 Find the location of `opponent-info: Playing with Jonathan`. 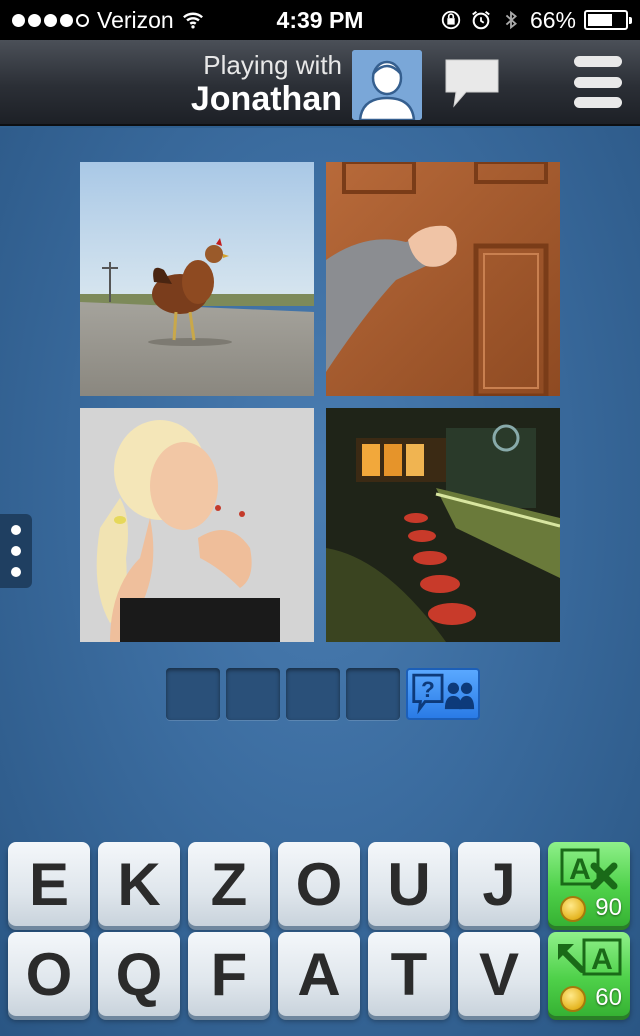

opponent-info: Playing with Jonathan is located at coordinates (266, 84).